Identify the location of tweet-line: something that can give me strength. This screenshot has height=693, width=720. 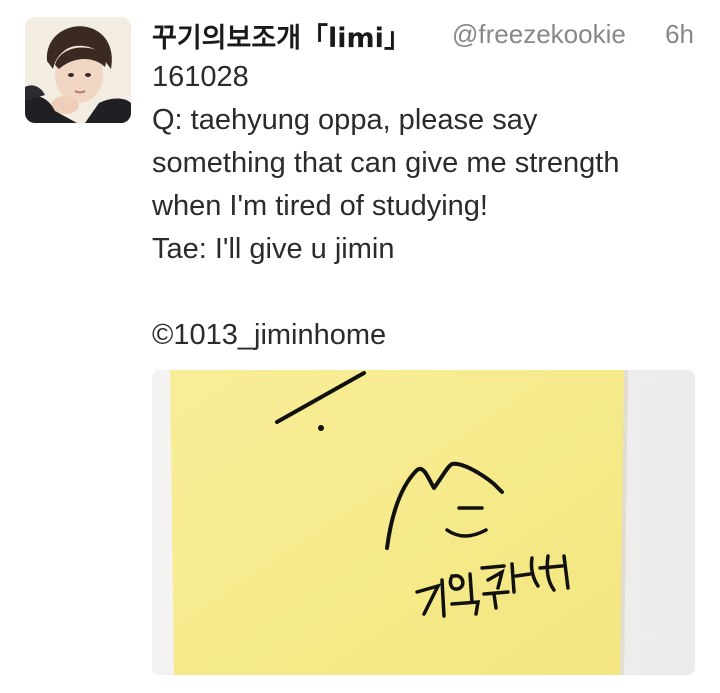
(386, 163).